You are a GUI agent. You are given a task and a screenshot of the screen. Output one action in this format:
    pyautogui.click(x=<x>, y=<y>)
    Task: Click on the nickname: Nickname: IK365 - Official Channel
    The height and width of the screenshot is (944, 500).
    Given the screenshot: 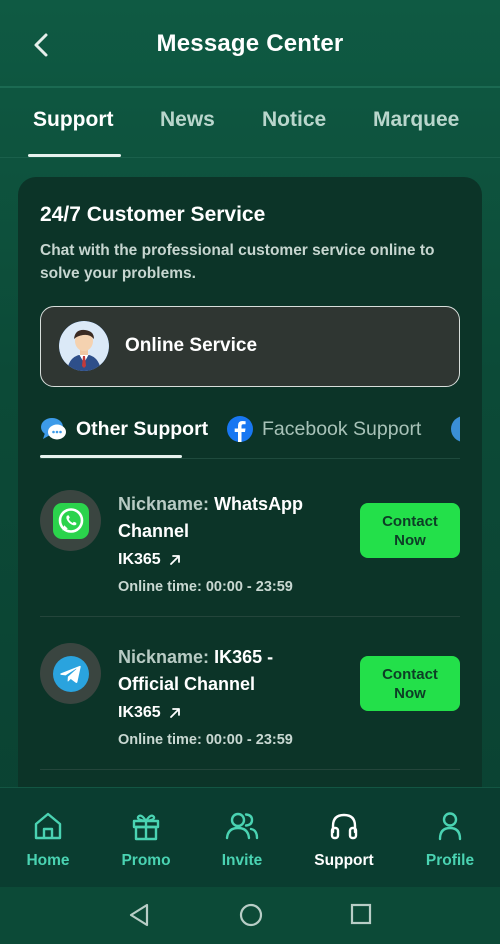 What is the action you would take?
    pyautogui.click(x=223, y=671)
    